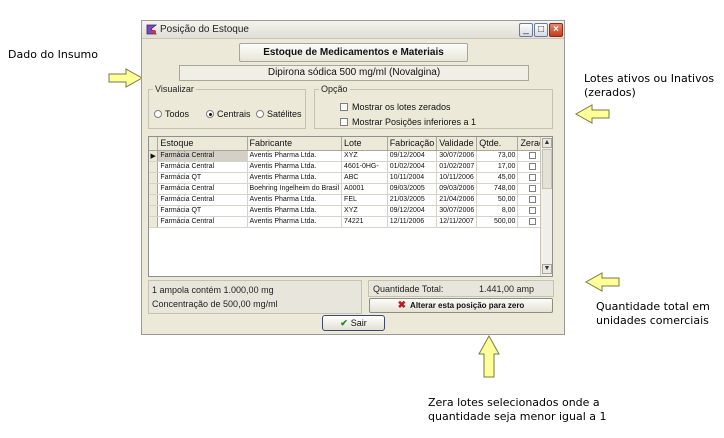 The image size is (724, 438). Describe the element at coordinates (412, 222) in the screenshot. I see `table-cell: 12/11/2006` at that location.